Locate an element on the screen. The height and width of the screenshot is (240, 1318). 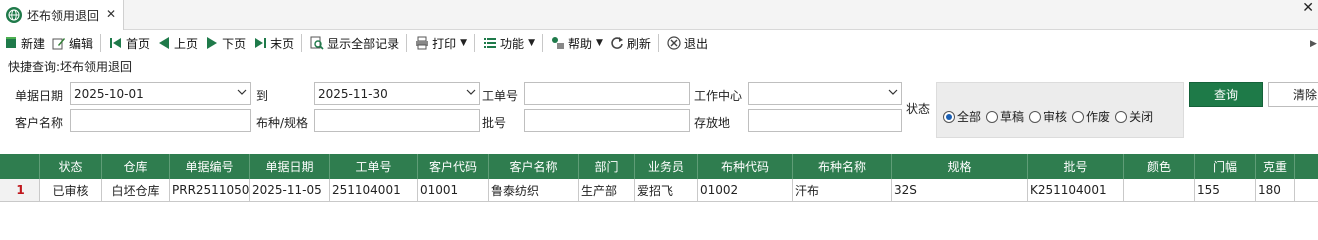
fabric-field is located at coordinates (397, 120).